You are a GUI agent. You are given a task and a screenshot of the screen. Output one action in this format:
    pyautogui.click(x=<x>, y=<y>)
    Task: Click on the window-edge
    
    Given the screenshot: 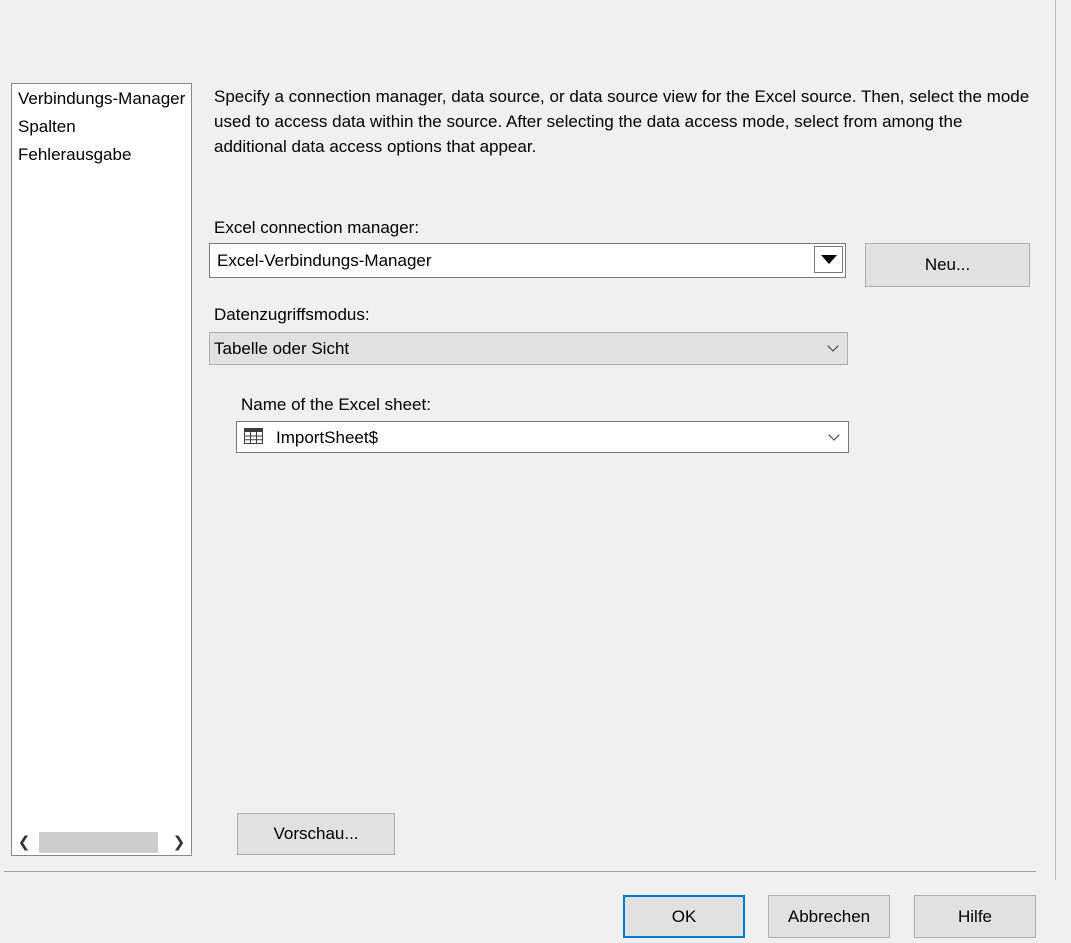 What is the action you would take?
    pyautogui.click(x=1055, y=440)
    